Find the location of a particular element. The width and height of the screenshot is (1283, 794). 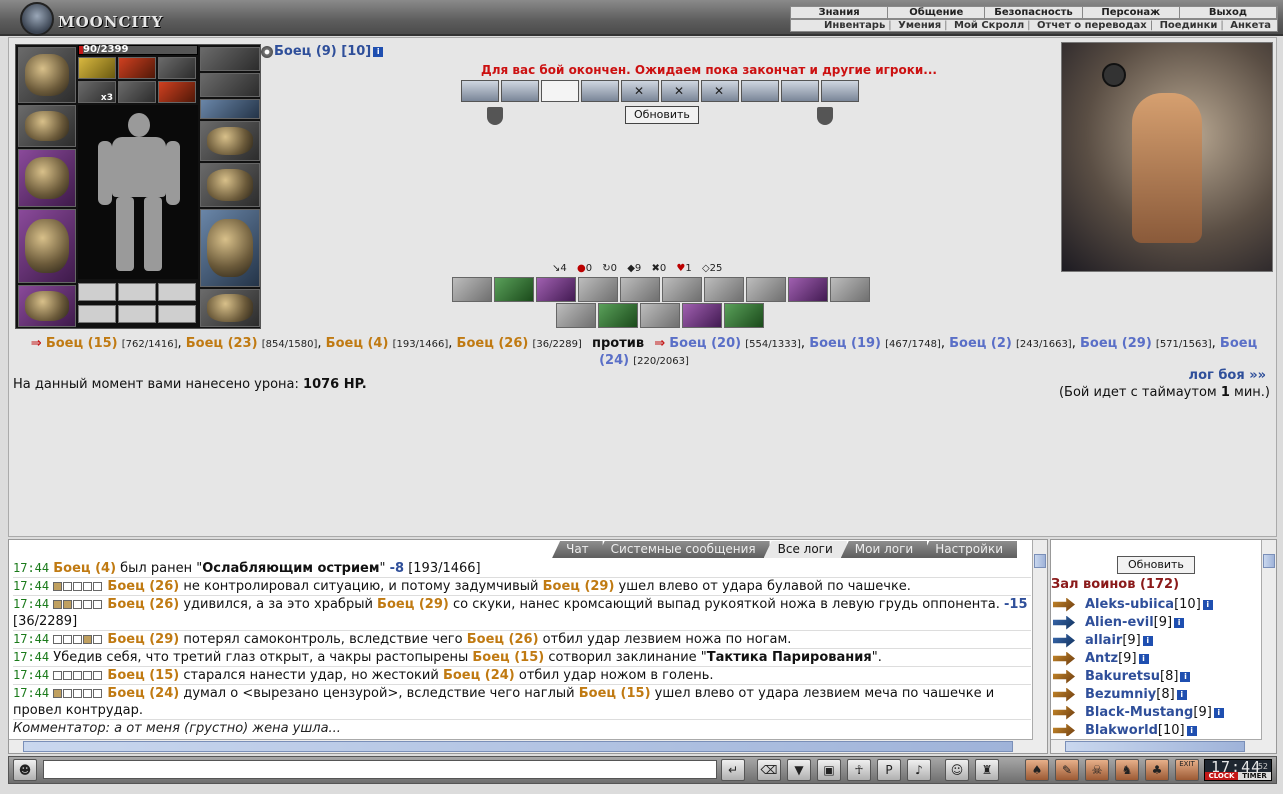

logo: MOONCITY is located at coordinates (104, 19).